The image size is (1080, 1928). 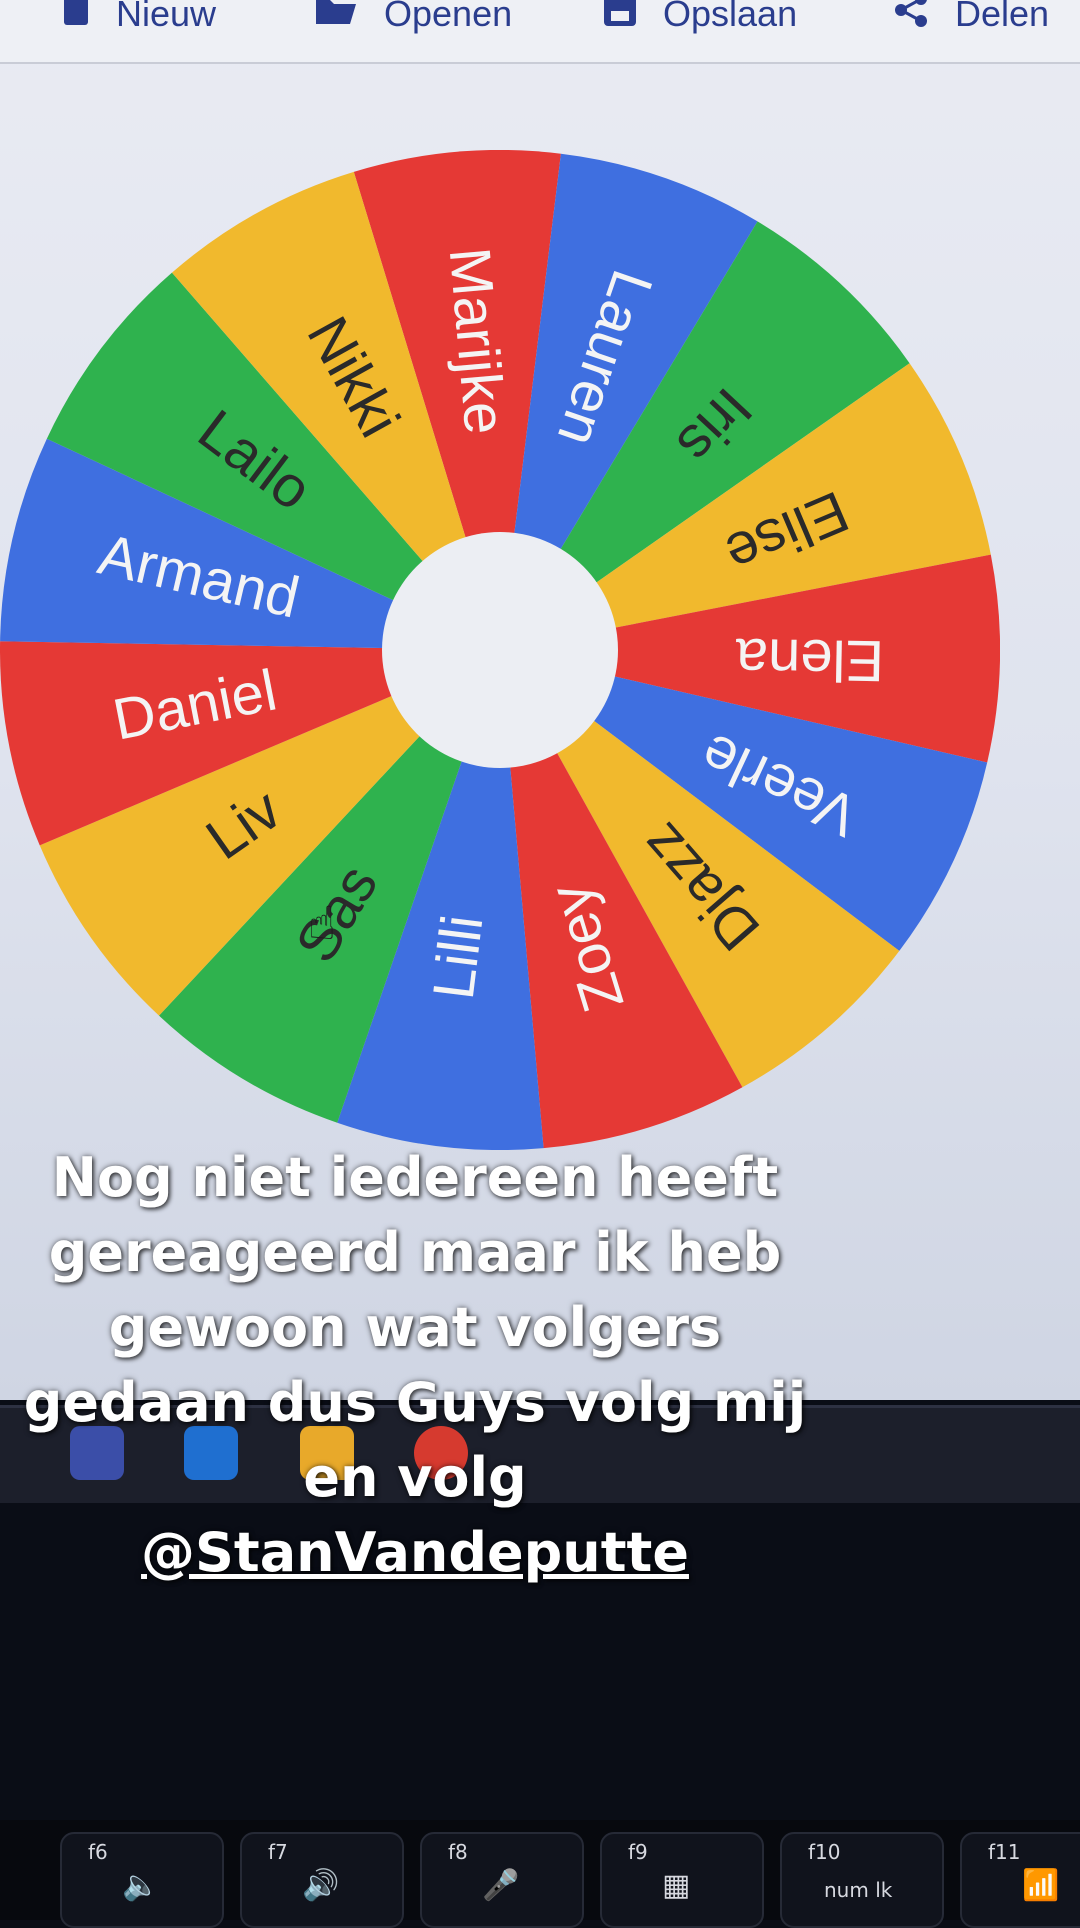 What do you see at coordinates (166, 17) in the screenshot?
I see `toolbar-new-label: Nieuw` at bounding box center [166, 17].